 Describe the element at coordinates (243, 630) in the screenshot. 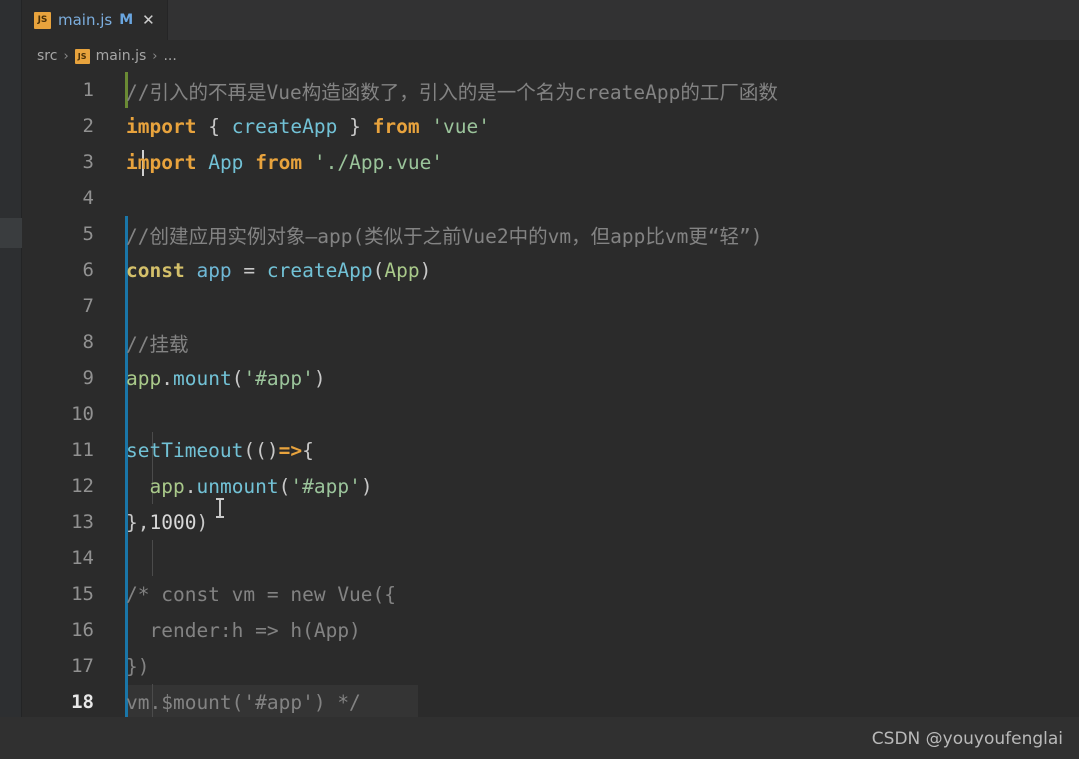

I see `token: render:h => h(App)` at that location.